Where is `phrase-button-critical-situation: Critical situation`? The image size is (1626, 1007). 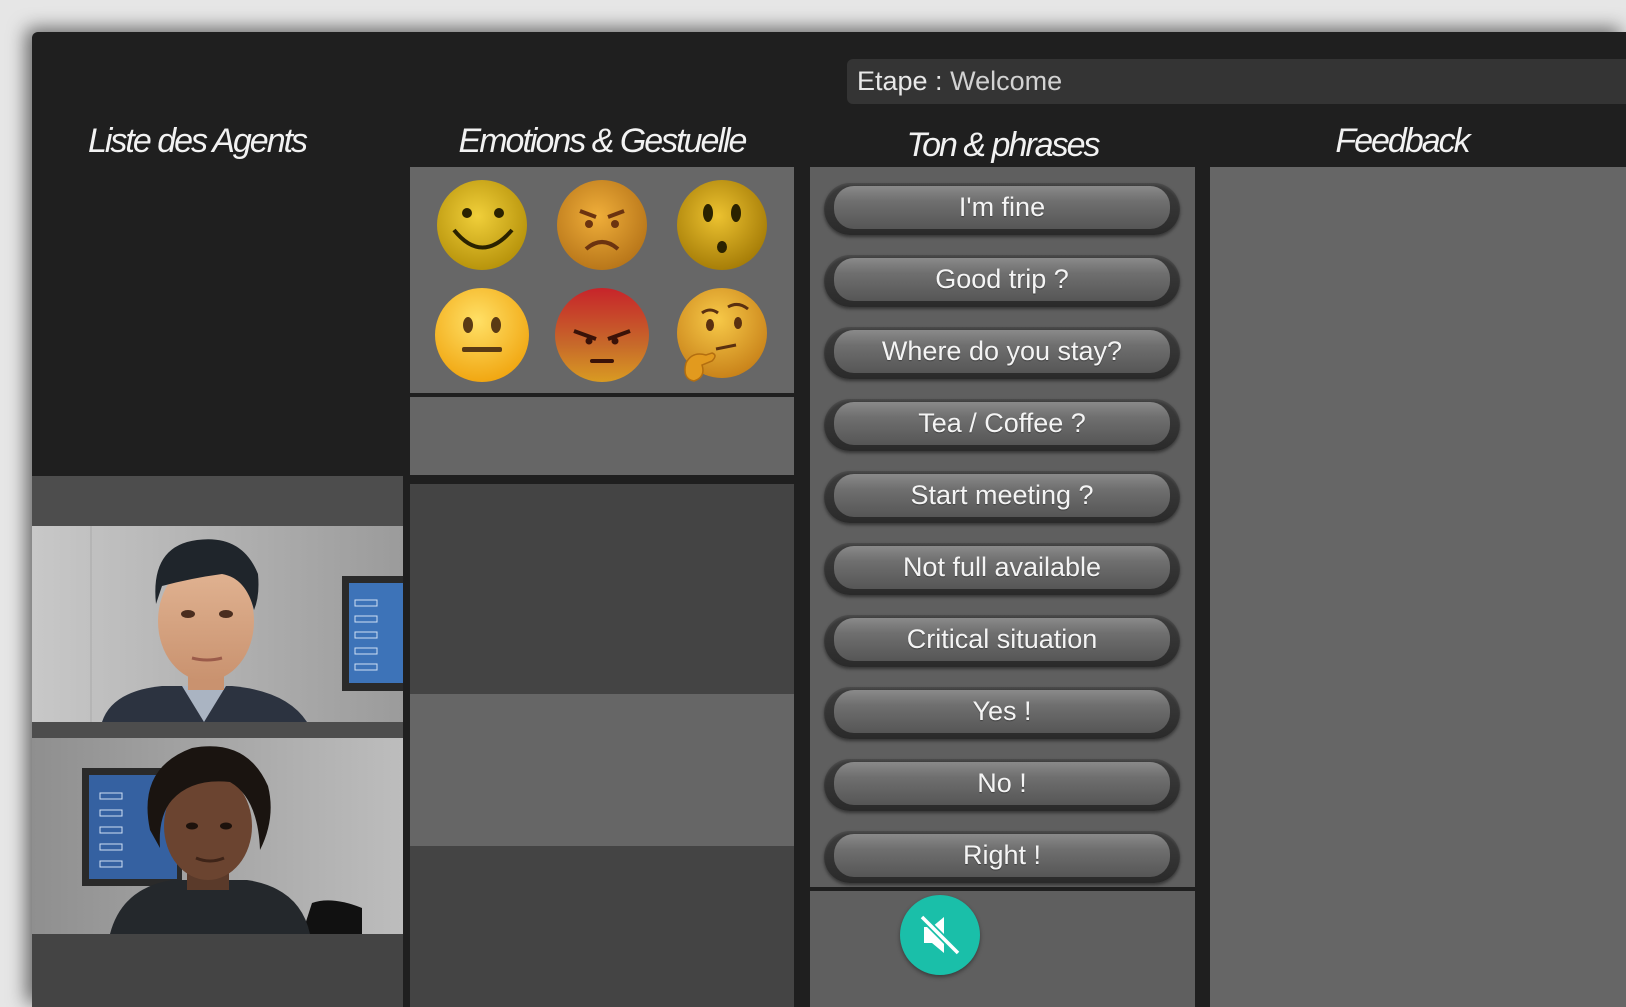 phrase-button-critical-situation: Critical situation is located at coordinates (1002, 641).